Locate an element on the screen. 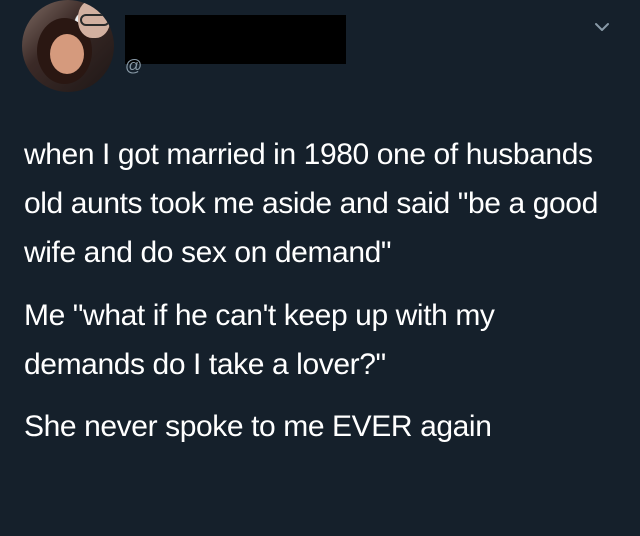 This screenshot has width=640, height=536. name-redaction is located at coordinates (235, 39).